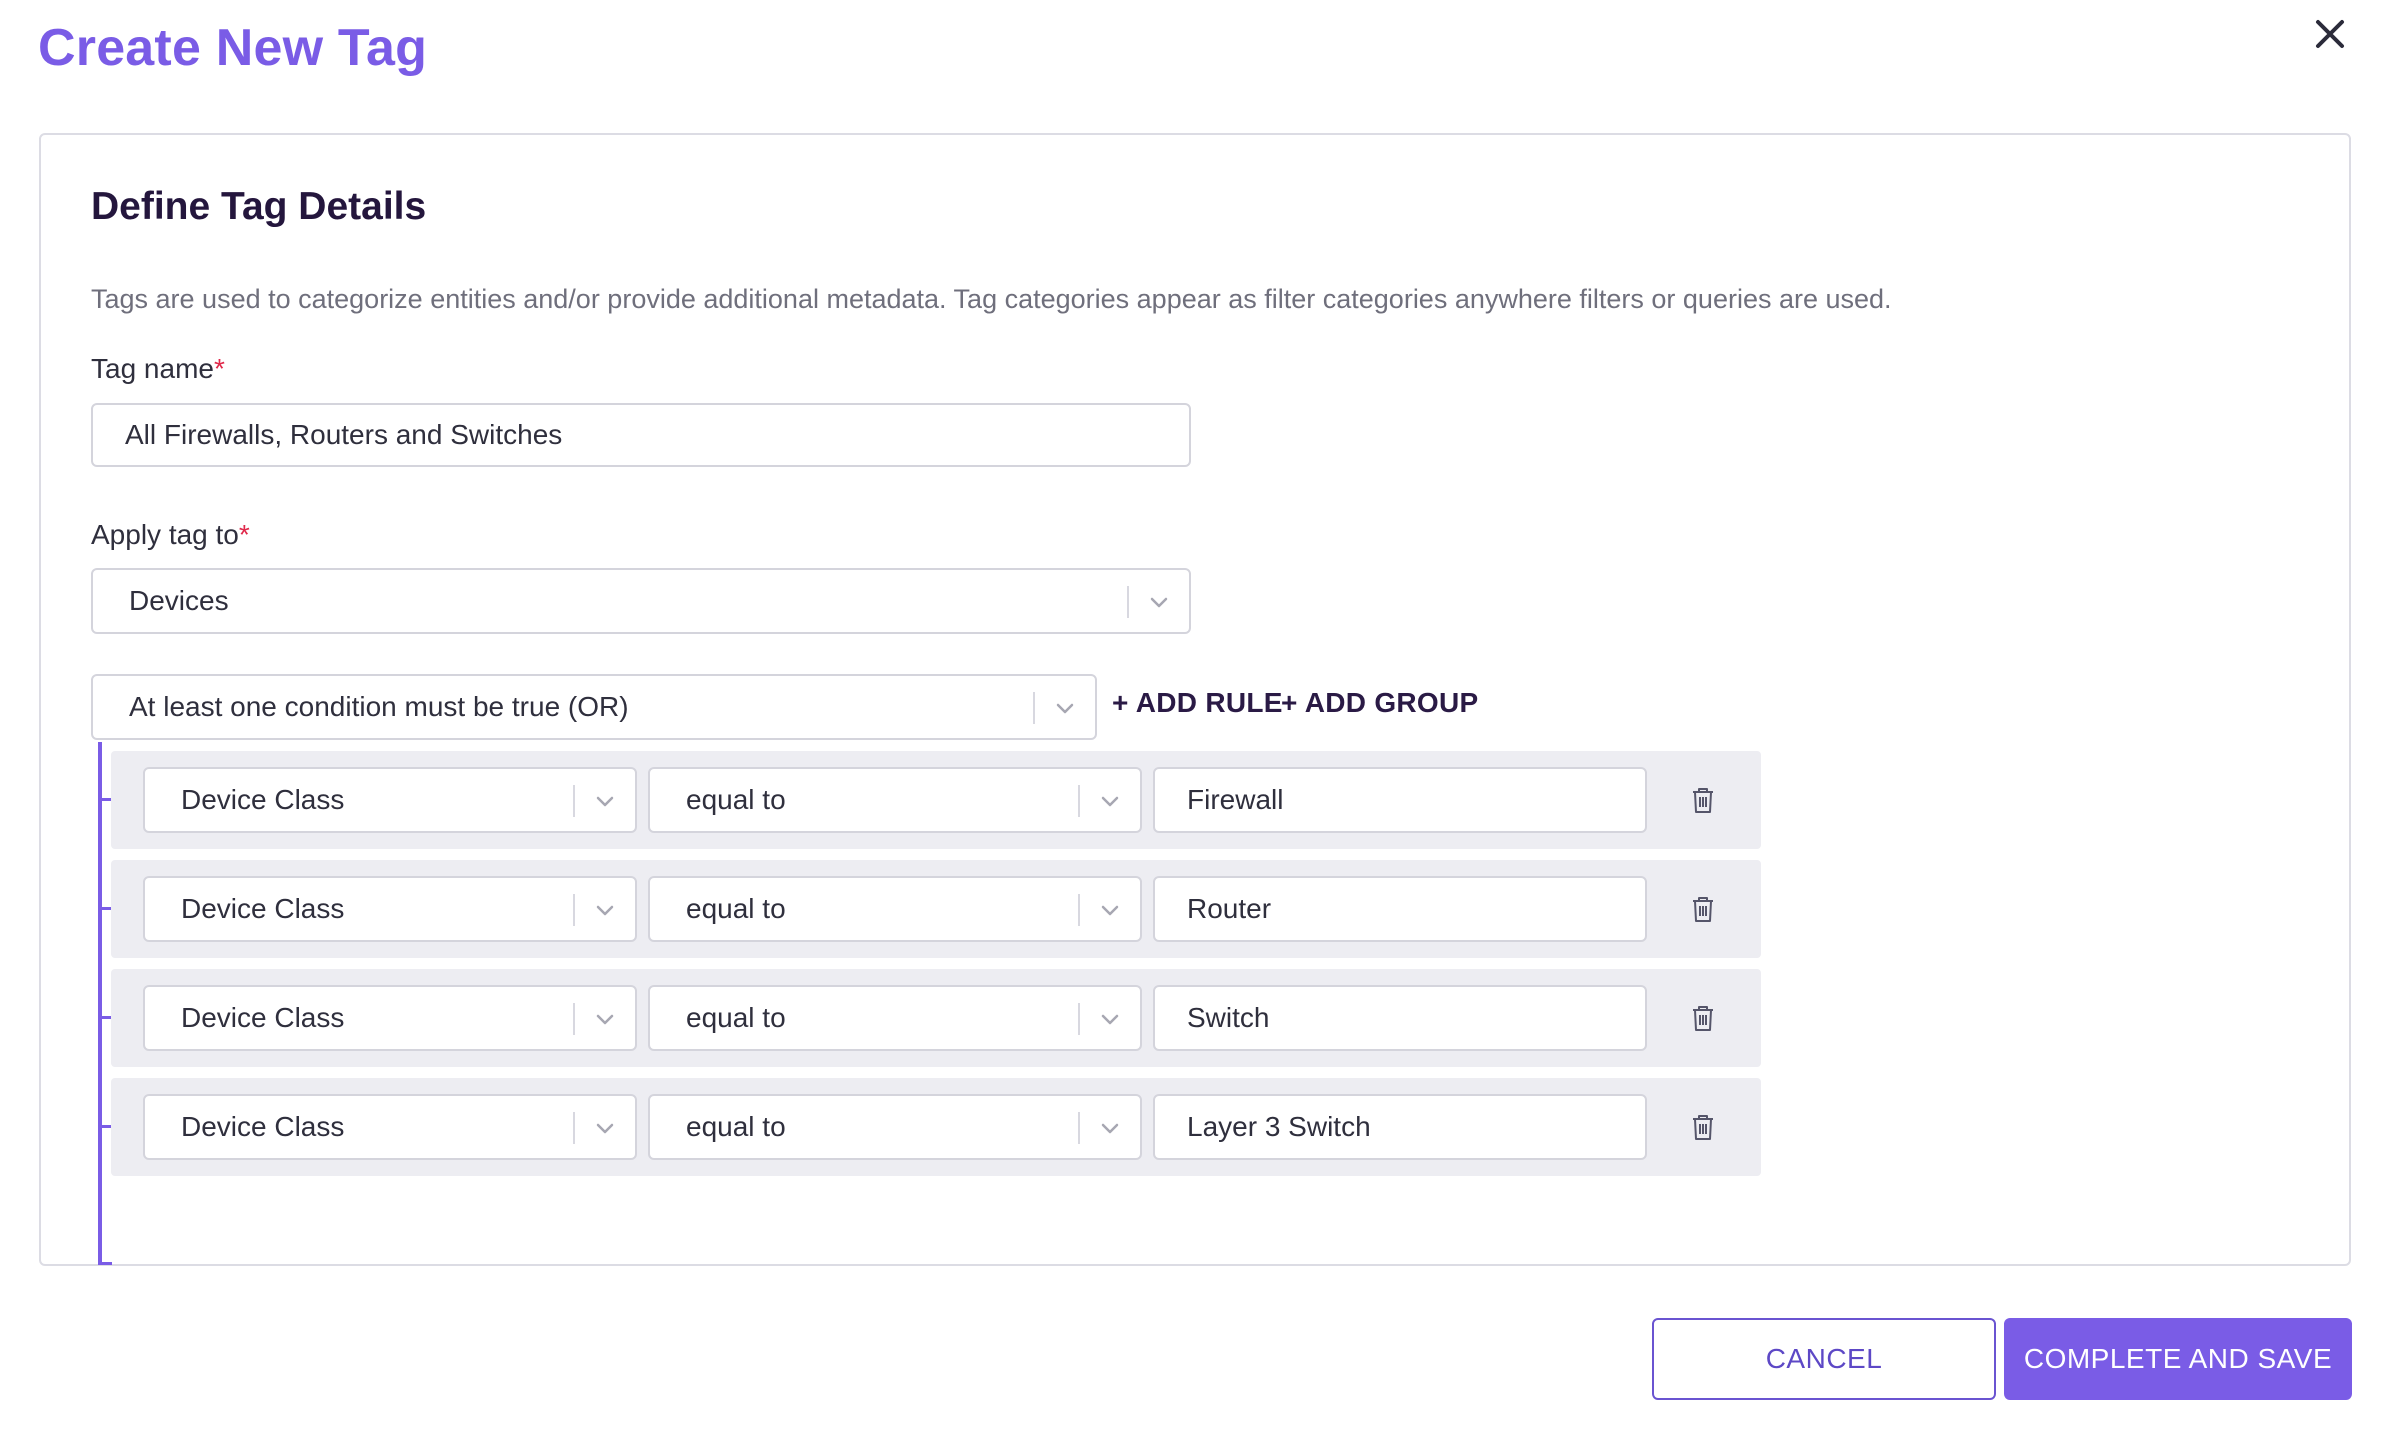 The height and width of the screenshot is (1444, 2388). I want to click on cancel-button: CANCEL, so click(1824, 1359).